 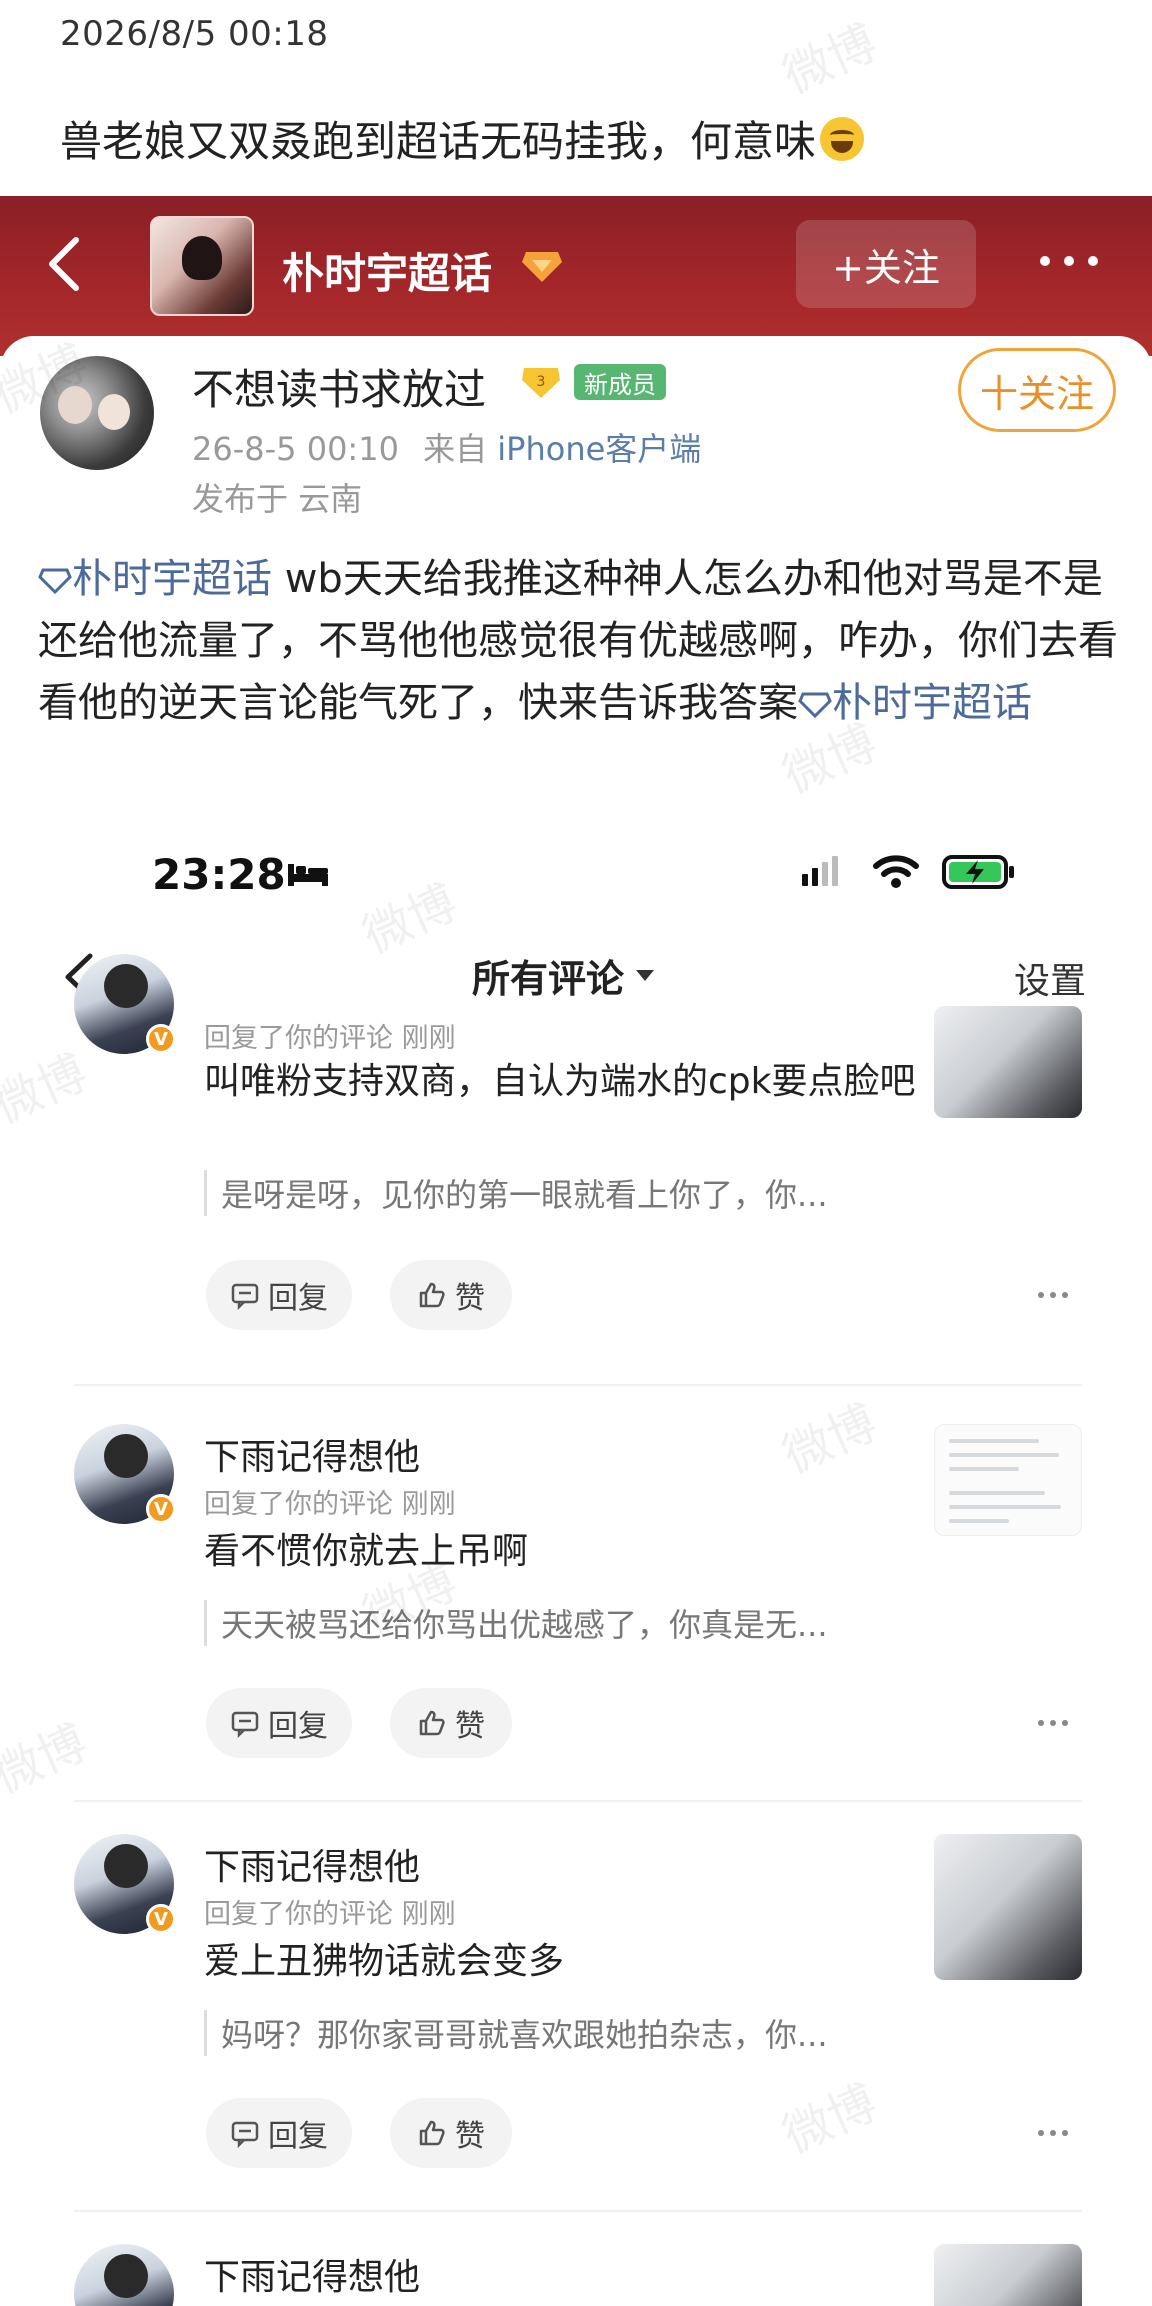 I want to click on super-topic-diamond-icon, so click(x=542, y=267).